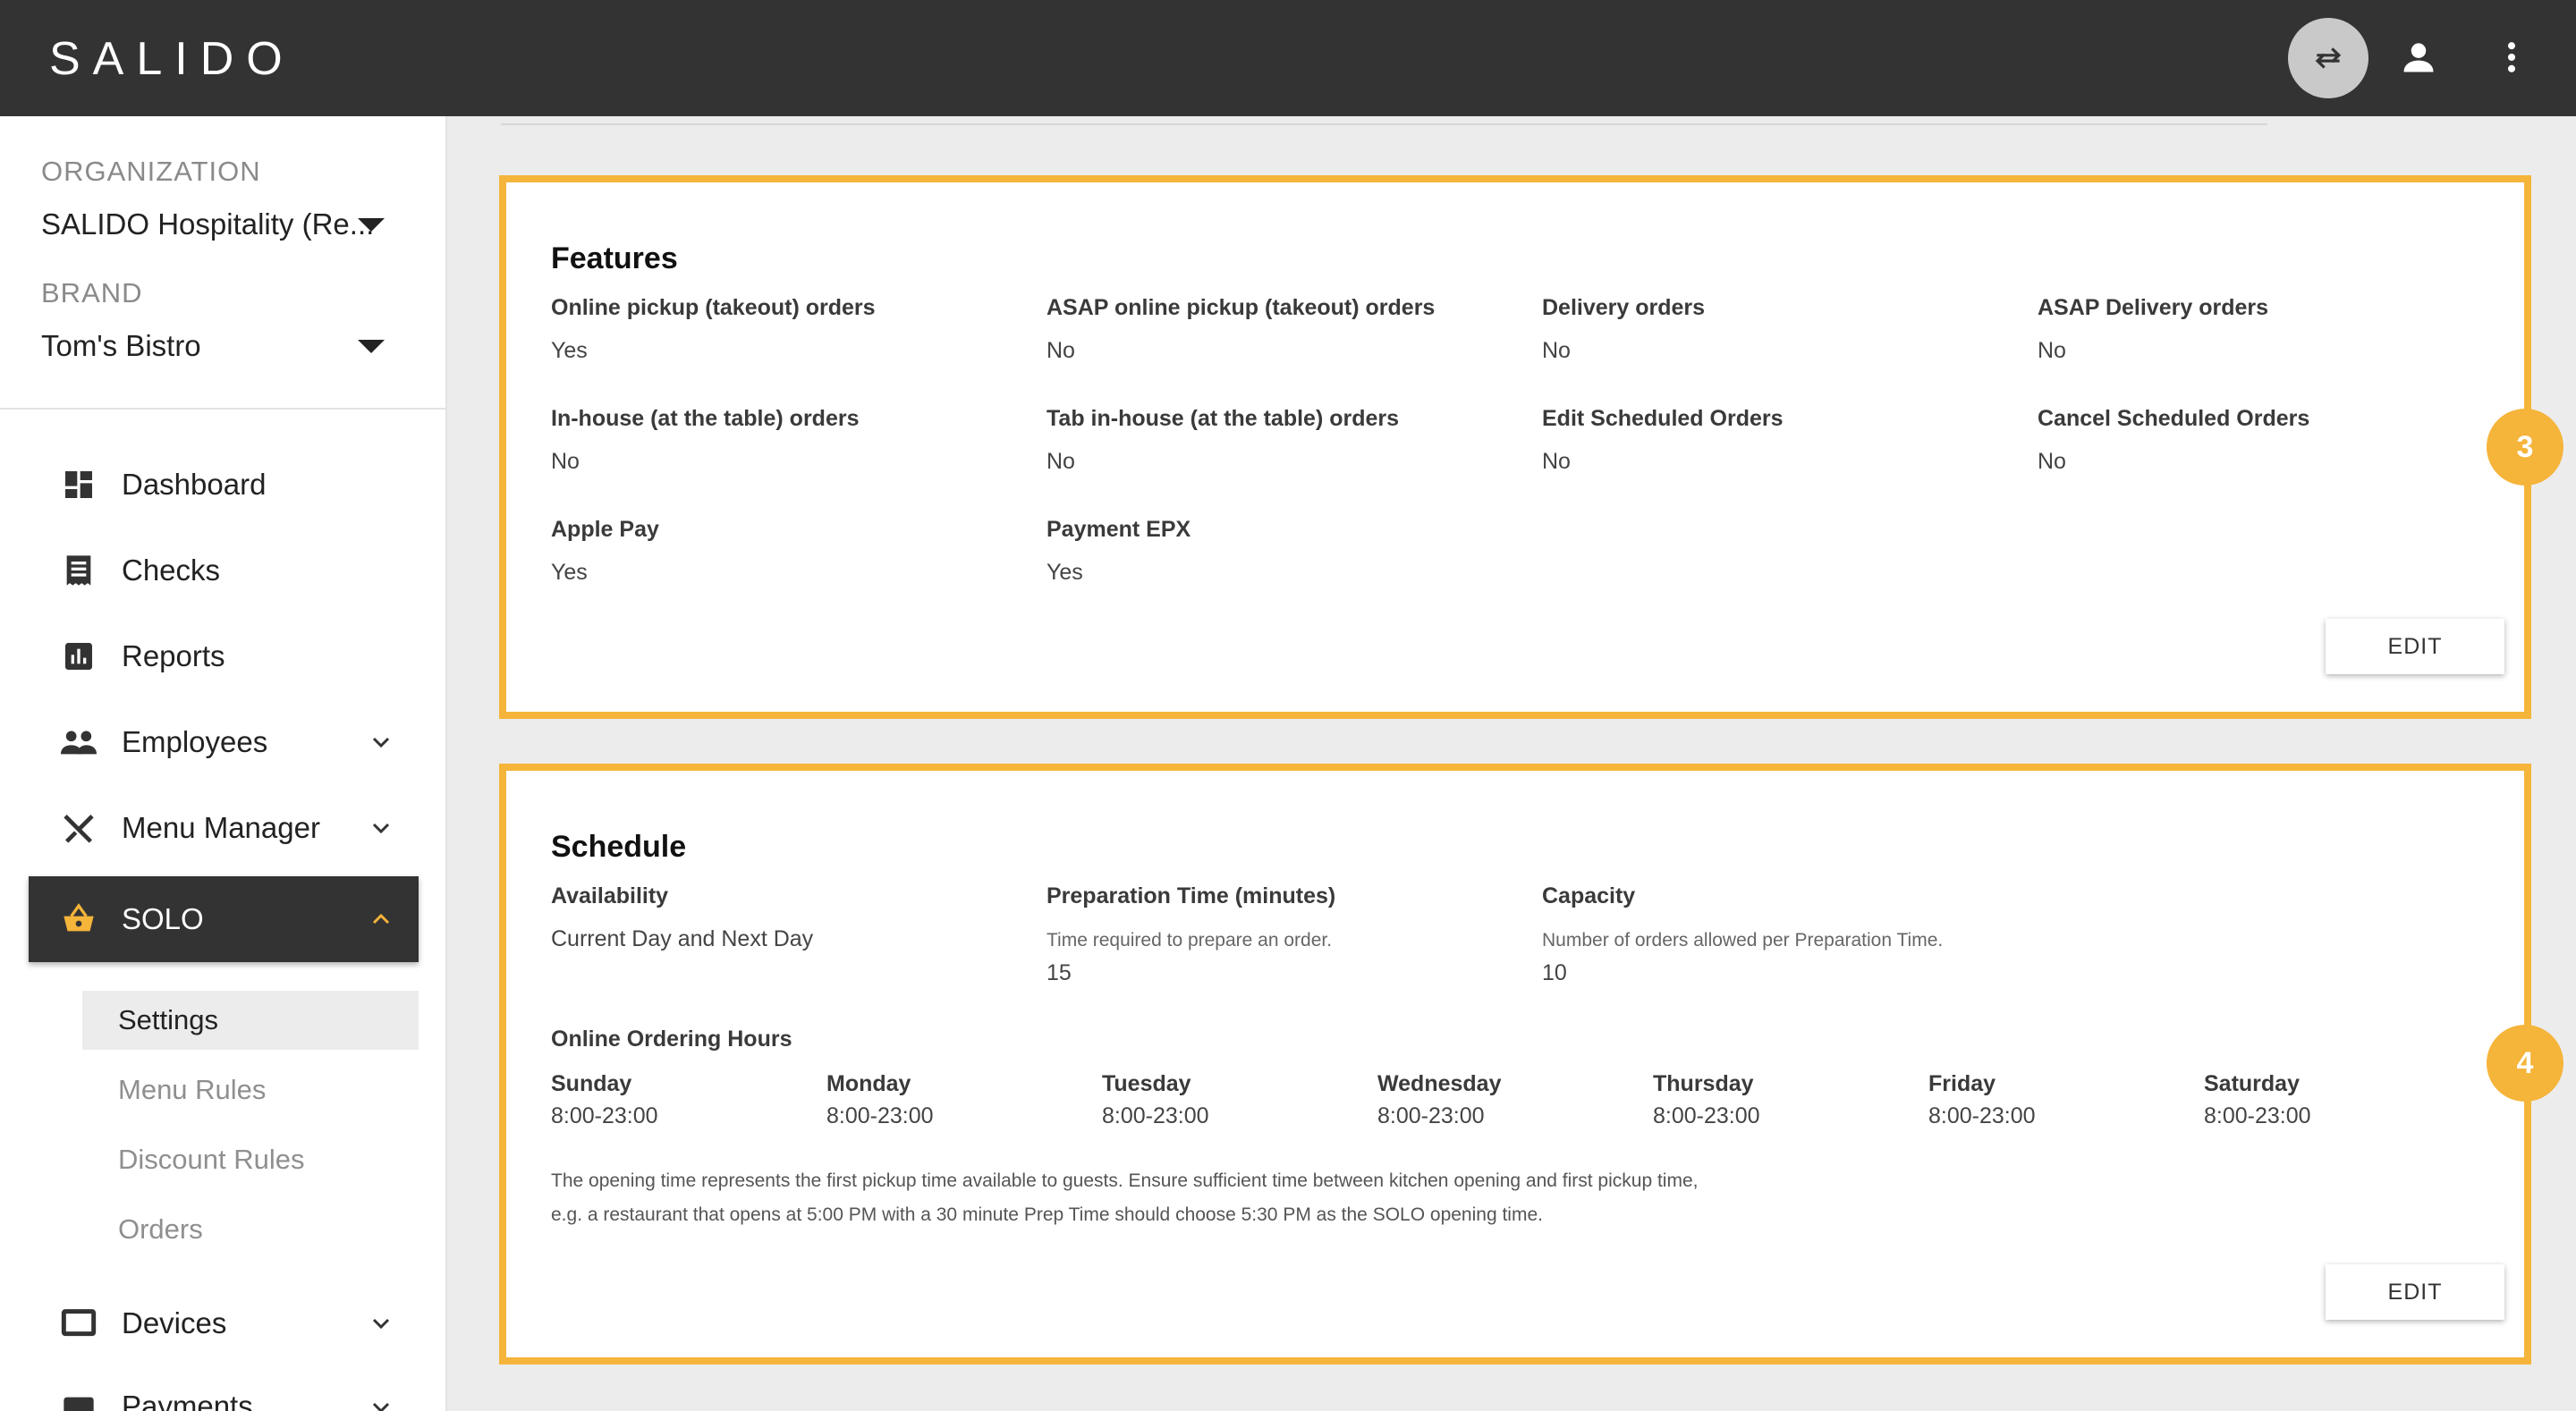  What do you see at coordinates (187, 1401) in the screenshot?
I see `nav-label: Payments` at bounding box center [187, 1401].